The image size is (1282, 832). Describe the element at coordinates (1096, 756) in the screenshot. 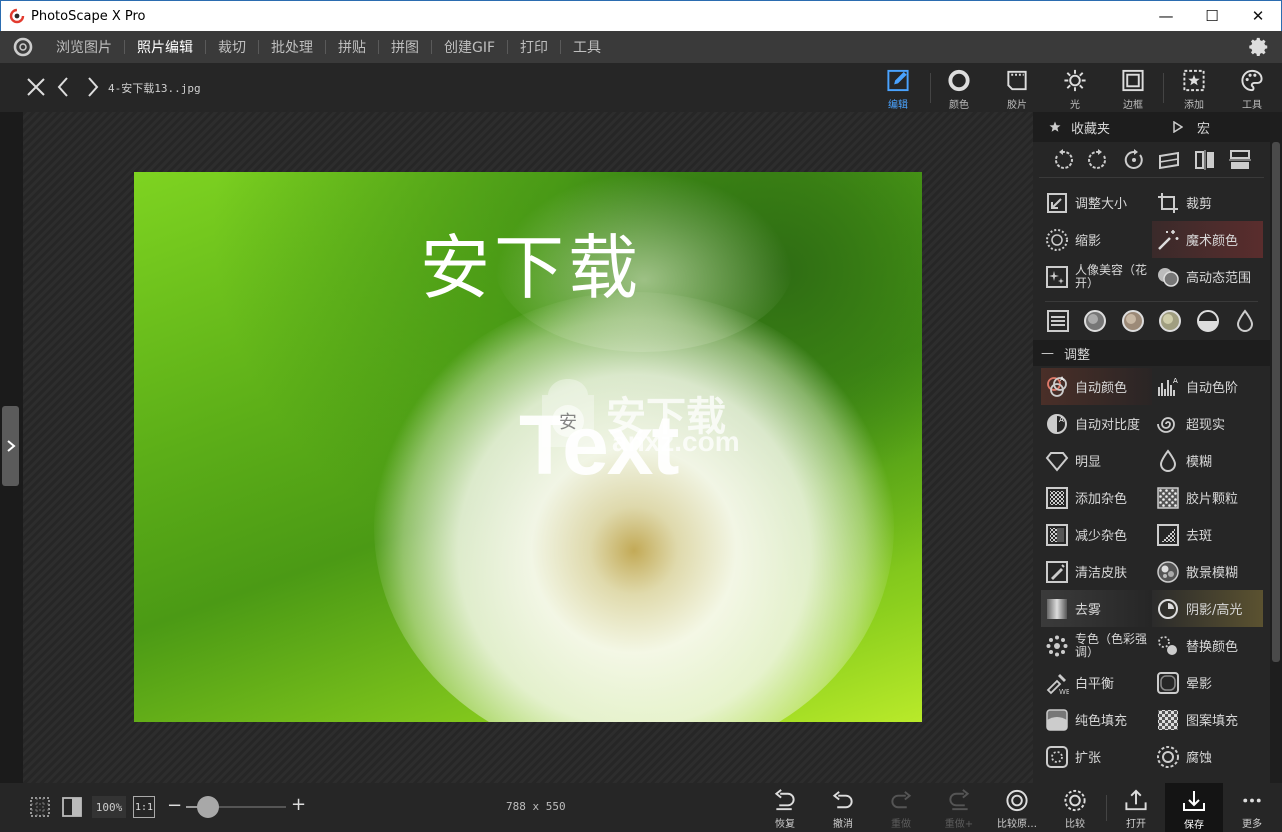

I see `tool-dilate: 扩张` at that location.